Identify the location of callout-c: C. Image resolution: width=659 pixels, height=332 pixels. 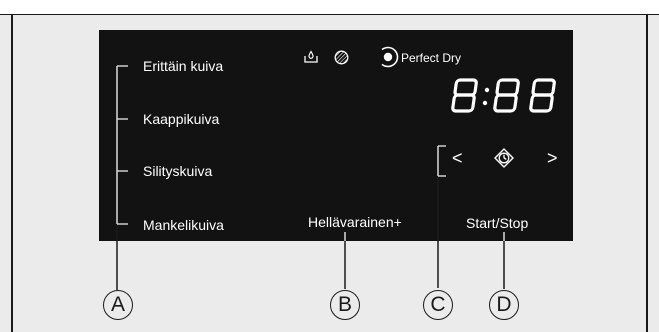
(438, 305).